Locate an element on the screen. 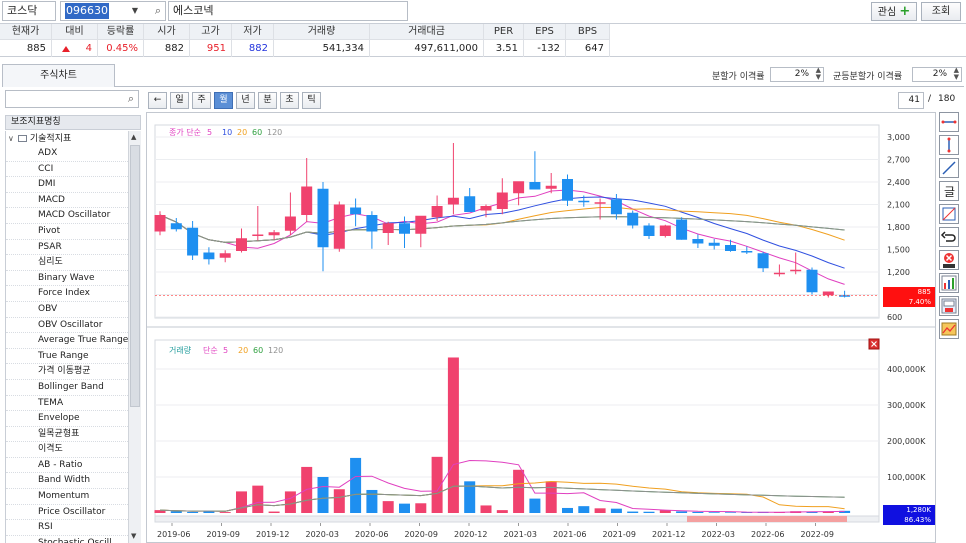 This screenshot has height=543, width=966. indicator-item: MACD Oscillator is located at coordinates (67, 216).